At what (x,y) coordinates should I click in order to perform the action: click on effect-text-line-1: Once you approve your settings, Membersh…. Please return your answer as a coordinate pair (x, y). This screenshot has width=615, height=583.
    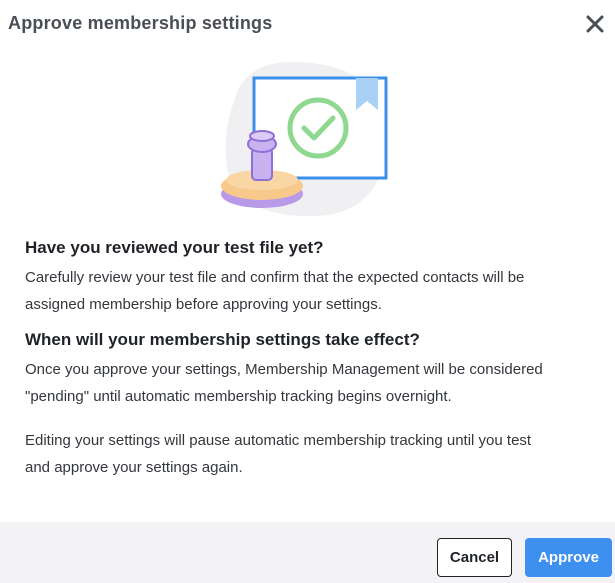
    Looking at the image, I should click on (284, 369).